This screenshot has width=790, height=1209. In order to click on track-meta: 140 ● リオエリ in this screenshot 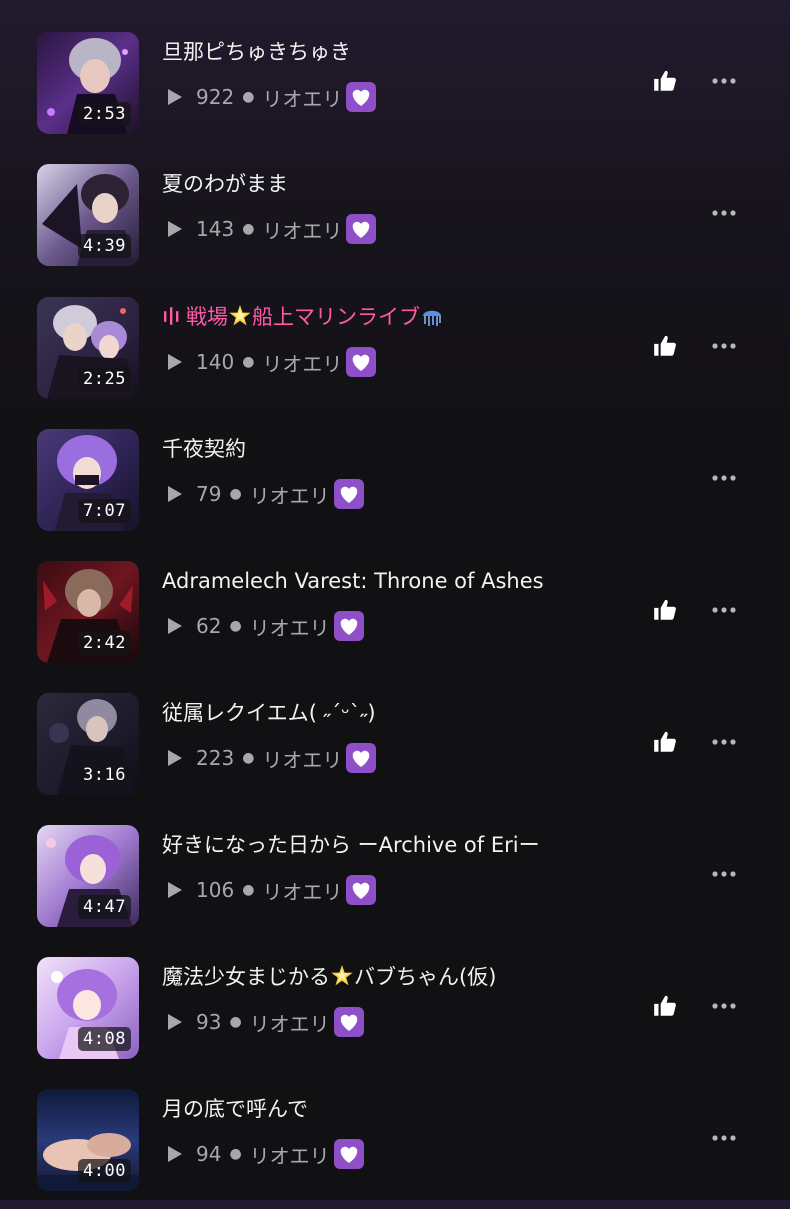, I will do `click(271, 362)`.